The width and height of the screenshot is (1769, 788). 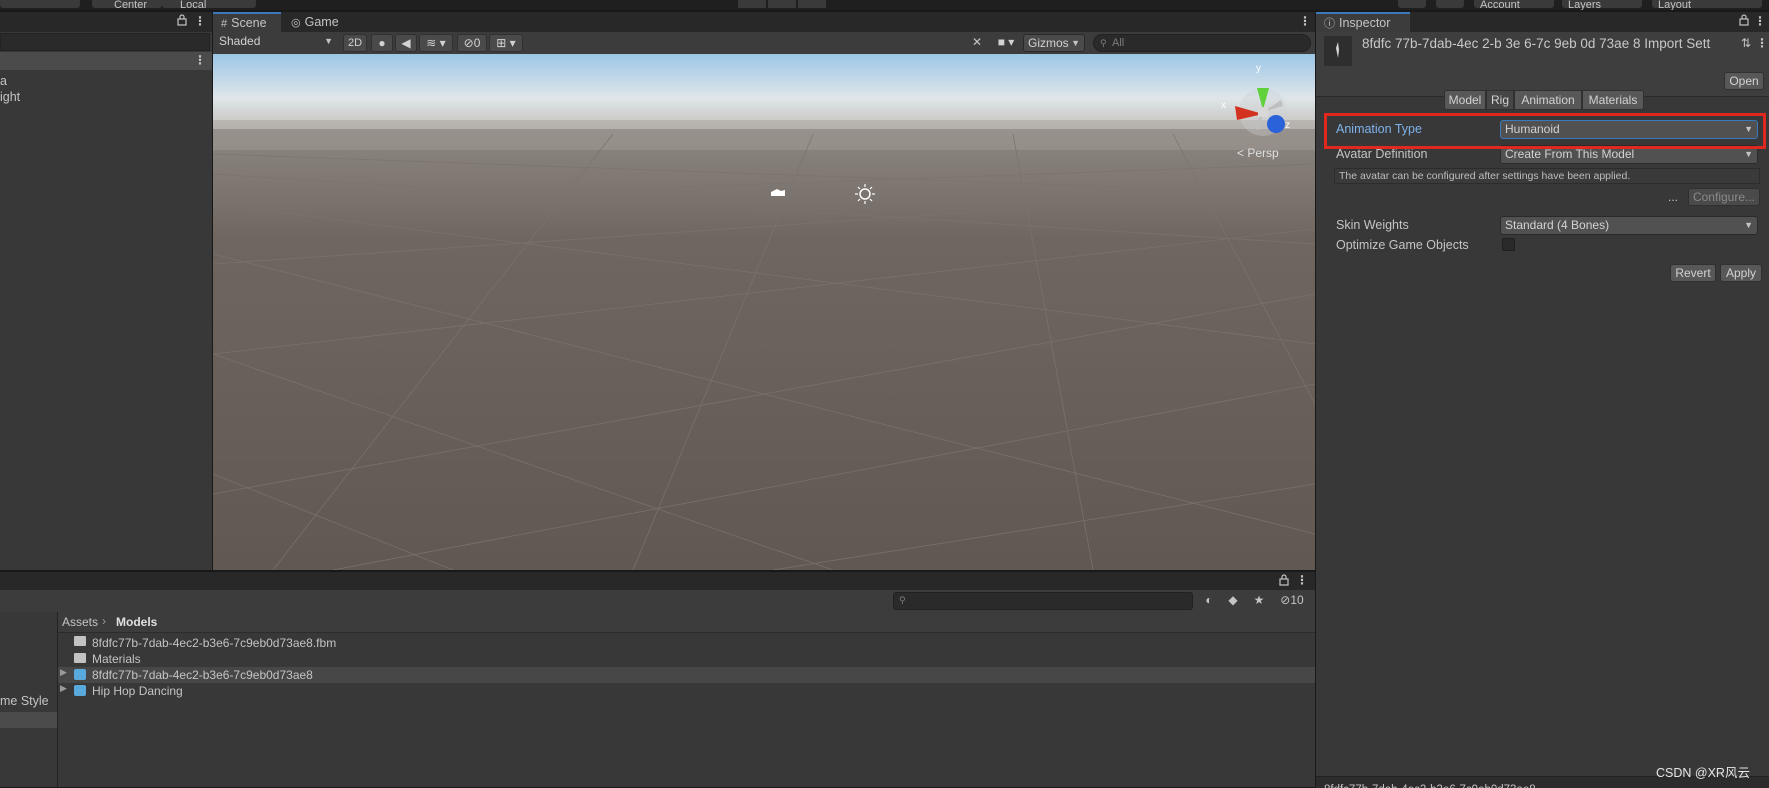 What do you see at coordinates (1233, 600) in the screenshot?
I see `filter-by-label-icon: ◆` at bounding box center [1233, 600].